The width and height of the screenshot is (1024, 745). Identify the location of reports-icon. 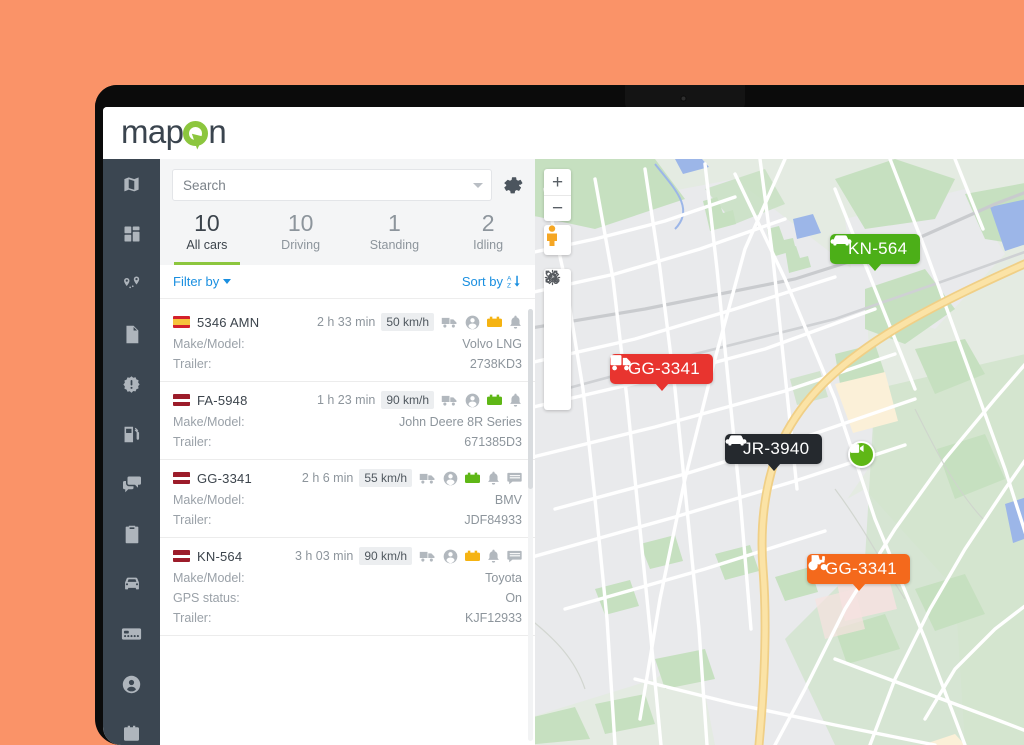
(131, 334).